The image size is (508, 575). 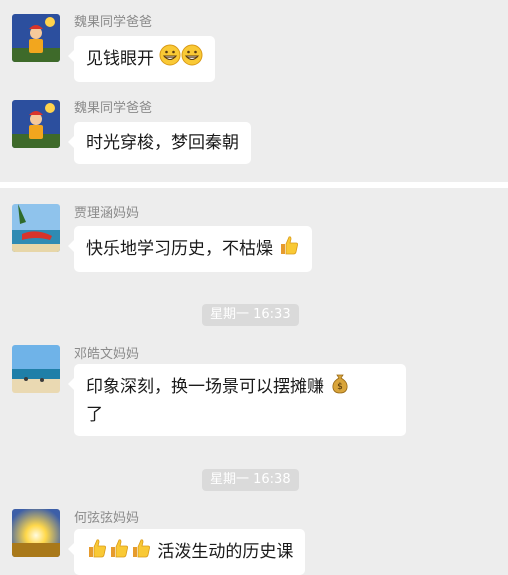 I want to click on message-bubble: 印象深刻，换一场景可以摆摊赚 $ 了, so click(x=237, y=400).